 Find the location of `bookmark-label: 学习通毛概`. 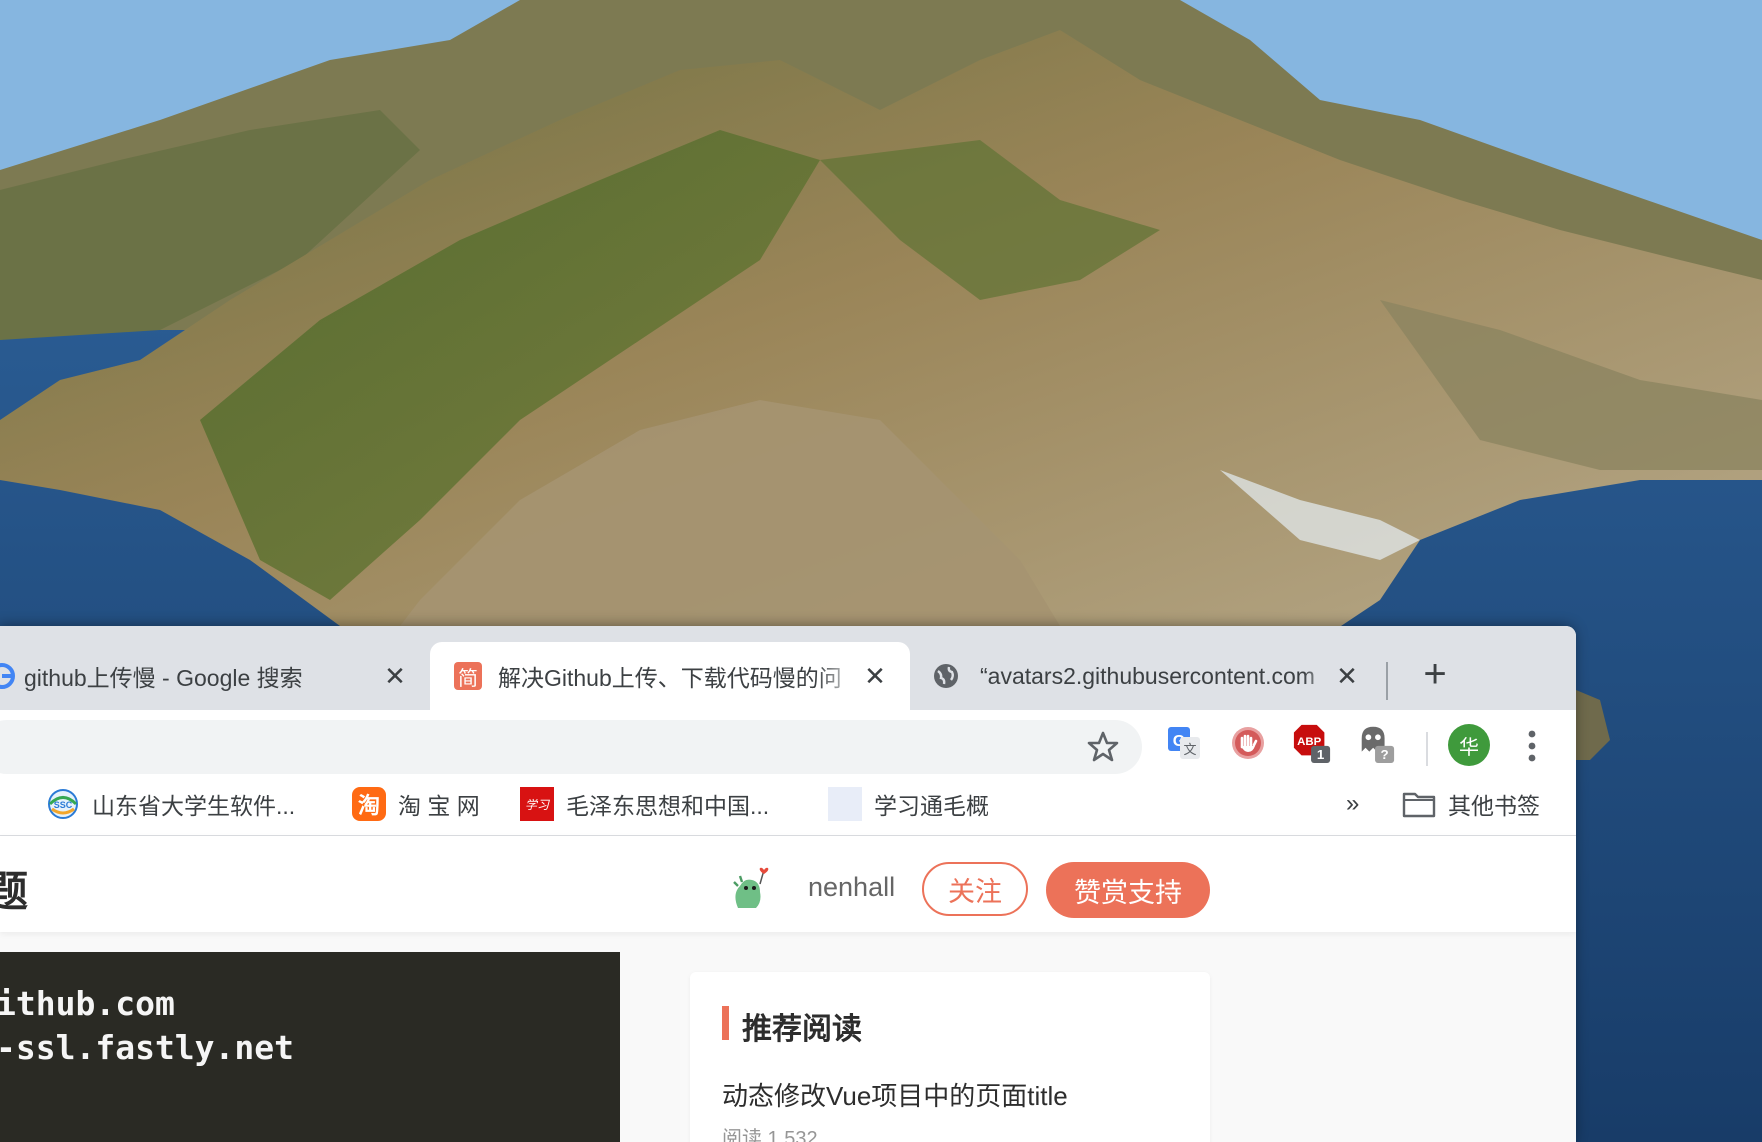

bookmark-label: 学习通毛概 is located at coordinates (931, 806).